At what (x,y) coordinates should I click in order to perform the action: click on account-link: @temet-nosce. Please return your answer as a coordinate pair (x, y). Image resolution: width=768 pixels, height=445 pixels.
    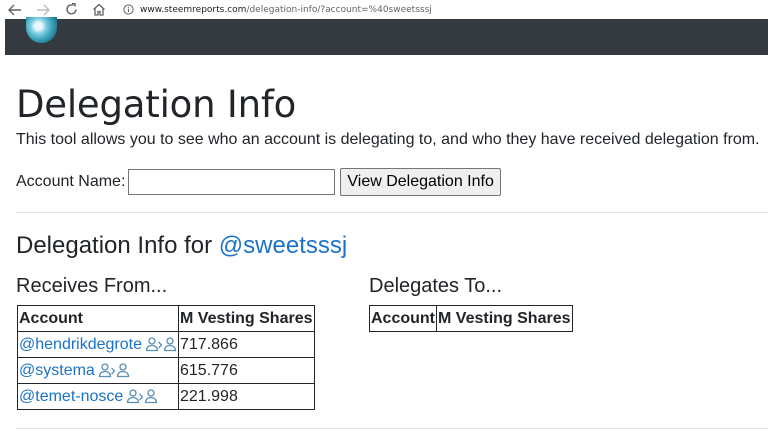
    Looking at the image, I should click on (71, 396).